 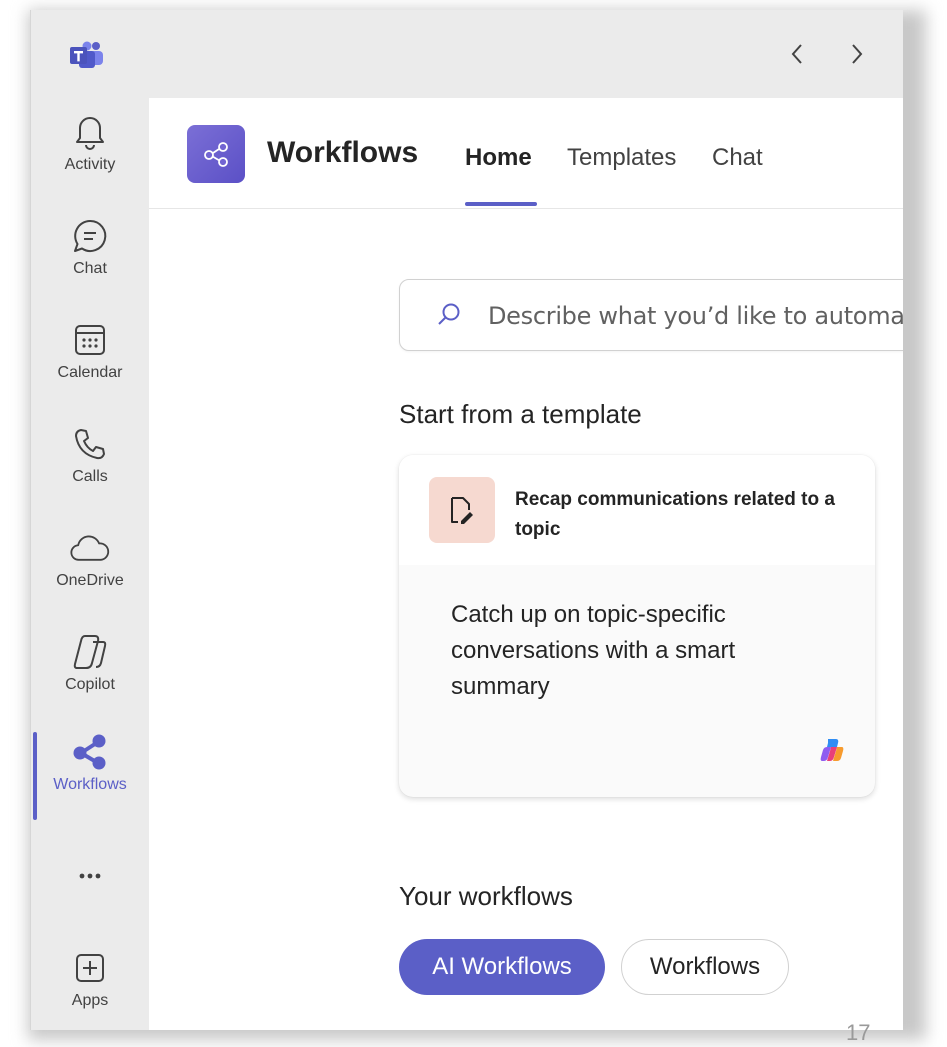 What do you see at coordinates (86, 54) in the screenshot?
I see `teams-logo-icon` at bounding box center [86, 54].